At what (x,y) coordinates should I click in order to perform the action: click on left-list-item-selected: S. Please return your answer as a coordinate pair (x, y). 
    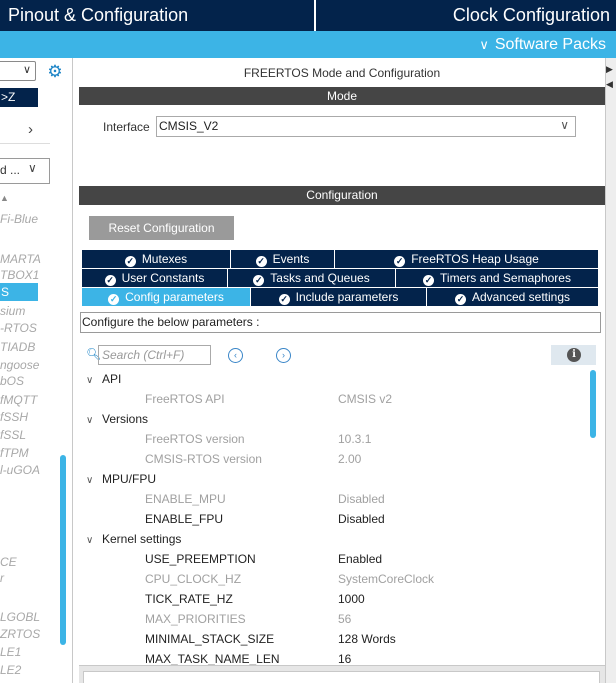
    Looking at the image, I should click on (19, 292).